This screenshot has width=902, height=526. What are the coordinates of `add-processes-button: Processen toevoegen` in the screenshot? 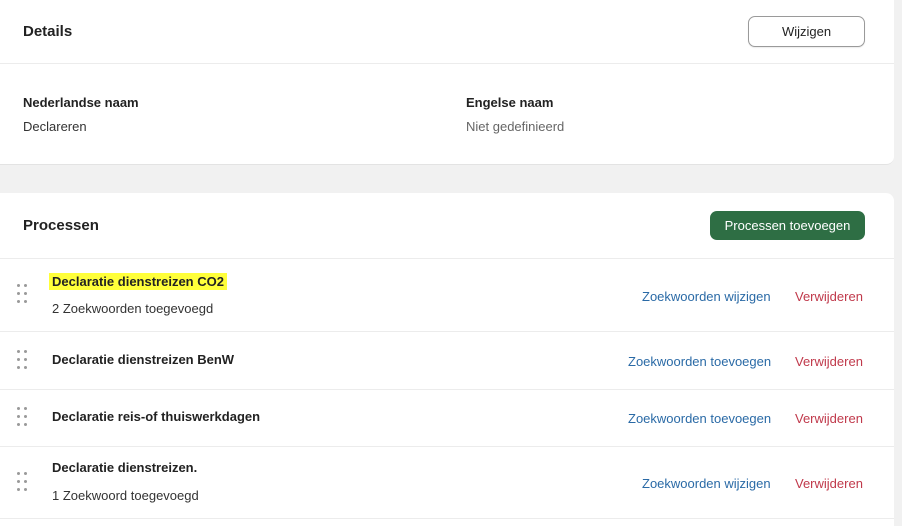 It's located at (787, 225).